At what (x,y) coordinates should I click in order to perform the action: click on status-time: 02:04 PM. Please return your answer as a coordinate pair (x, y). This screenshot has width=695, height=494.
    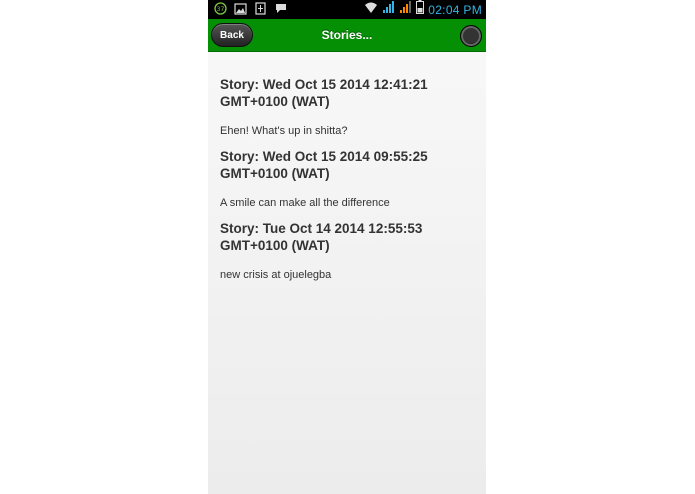
    Looking at the image, I should click on (455, 9).